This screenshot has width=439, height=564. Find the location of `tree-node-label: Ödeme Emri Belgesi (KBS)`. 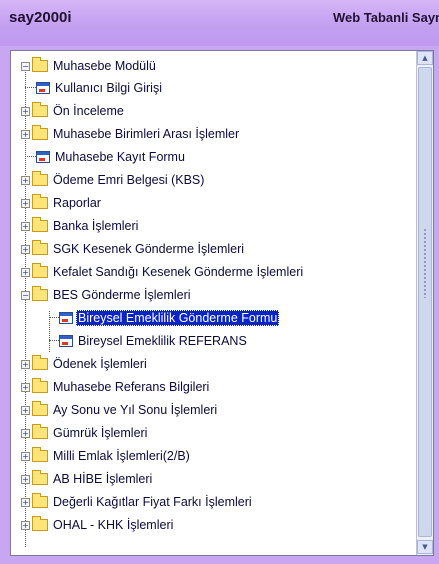

tree-node-label: Ödeme Emri Belgesi (KBS) is located at coordinates (129, 180).